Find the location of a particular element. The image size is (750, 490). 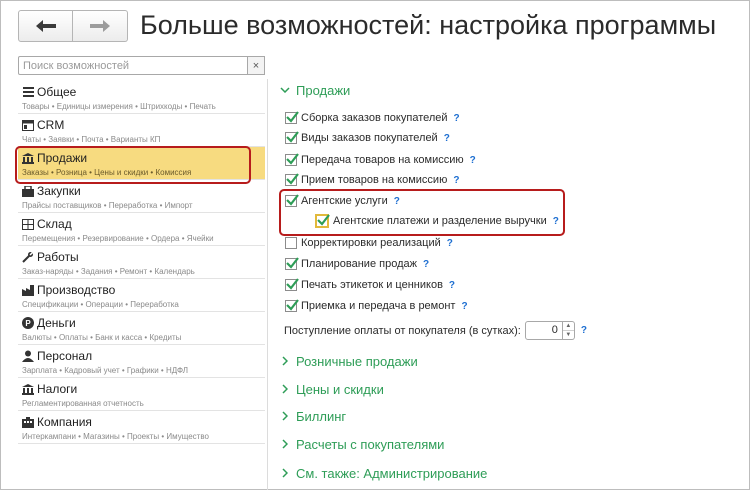

option-label: Сборка заказов покупателей is located at coordinates (374, 118).